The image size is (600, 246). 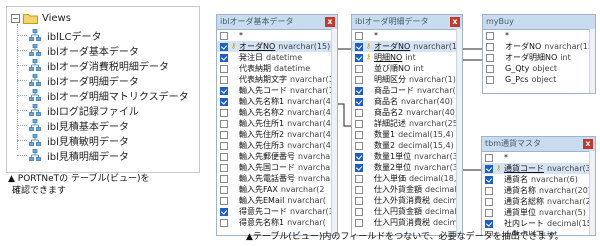 What do you see at coordinates (277, 178) in the screenshot?
I see `field-row: 輸入先電話番号 nvarchar` at bounding box center [277, 178].